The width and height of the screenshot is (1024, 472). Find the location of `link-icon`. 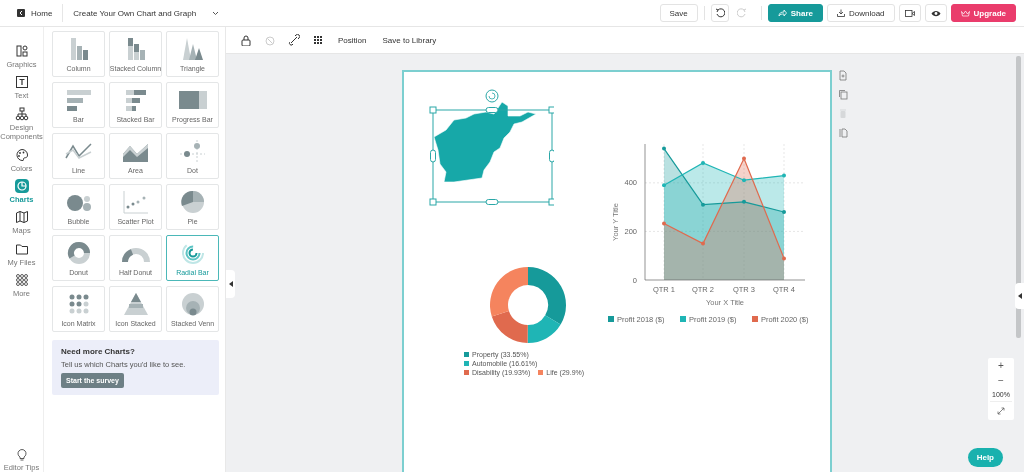

link-icon is located at coordinates (294, 40).